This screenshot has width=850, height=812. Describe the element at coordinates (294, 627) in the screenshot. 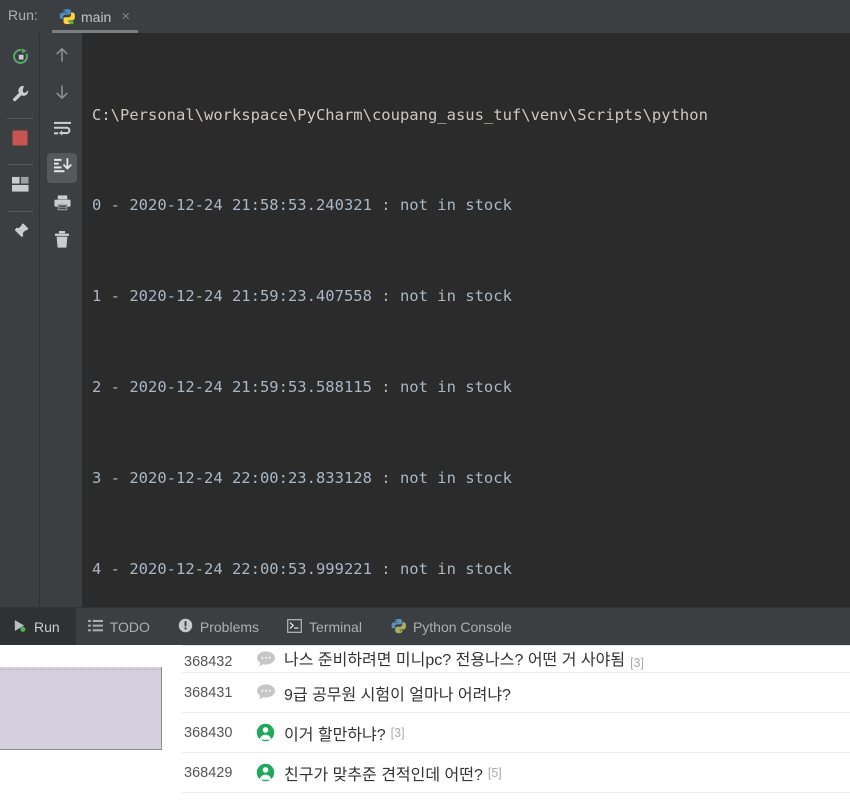

I see `terminal-icon` at that location.